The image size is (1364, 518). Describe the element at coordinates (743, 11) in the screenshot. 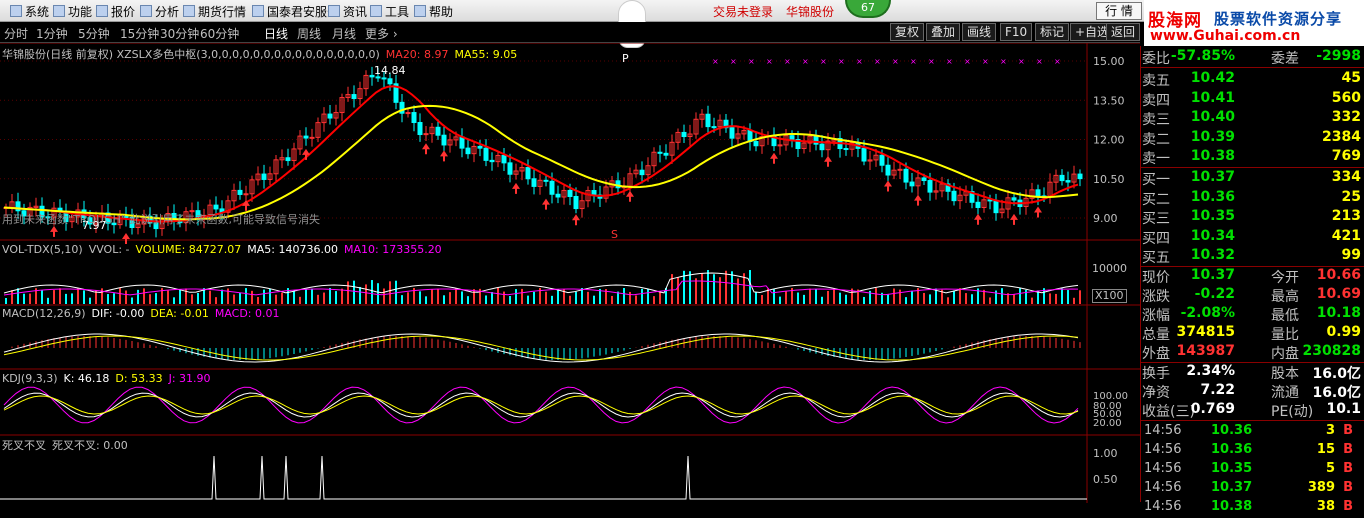

I see `trade-login-status: 交易未登录` at that location.